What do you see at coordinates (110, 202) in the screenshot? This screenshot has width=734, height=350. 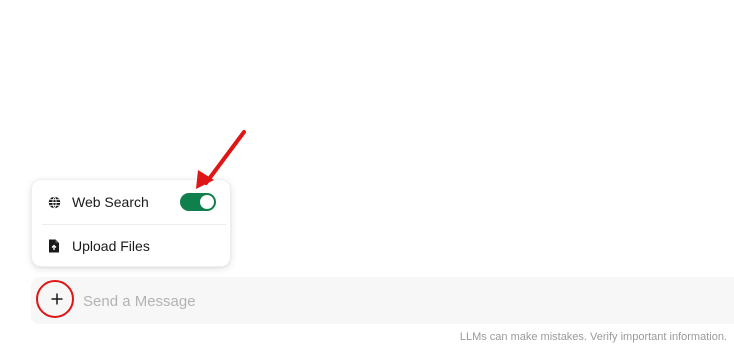 I see `web-search-label: Web Search` at bounding box center [110, 202].